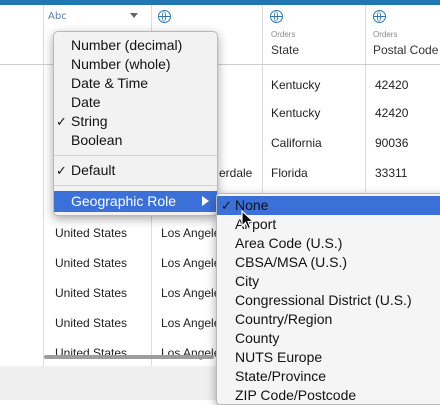 The height and width of the screenshot is (405, 440). I want to click on submenu-item-label: Congressional District (U.S.), so click(323, 300).